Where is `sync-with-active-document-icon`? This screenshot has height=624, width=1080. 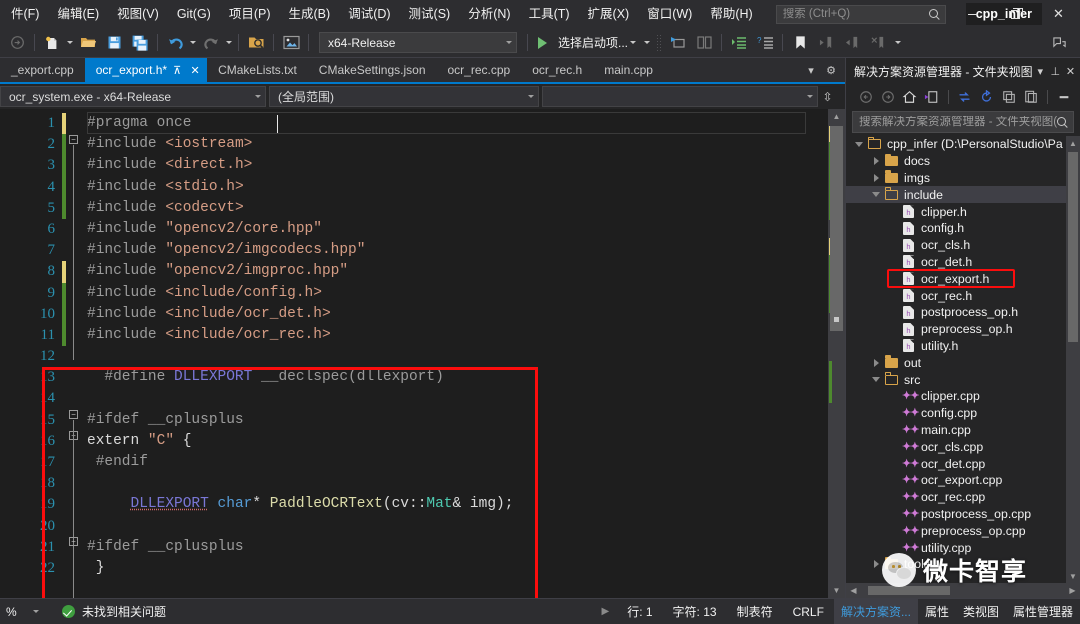
sync-with-active-document-icon is located at coordinates (964, 97).